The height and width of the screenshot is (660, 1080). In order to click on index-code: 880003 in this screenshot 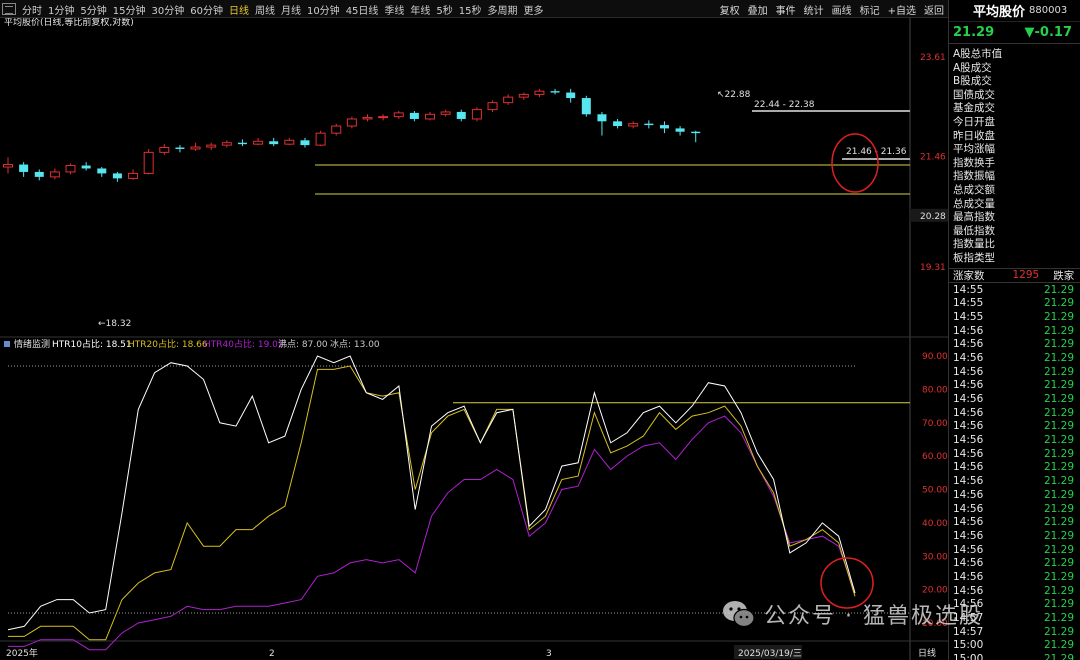, I will do `click(1048, 10)`.